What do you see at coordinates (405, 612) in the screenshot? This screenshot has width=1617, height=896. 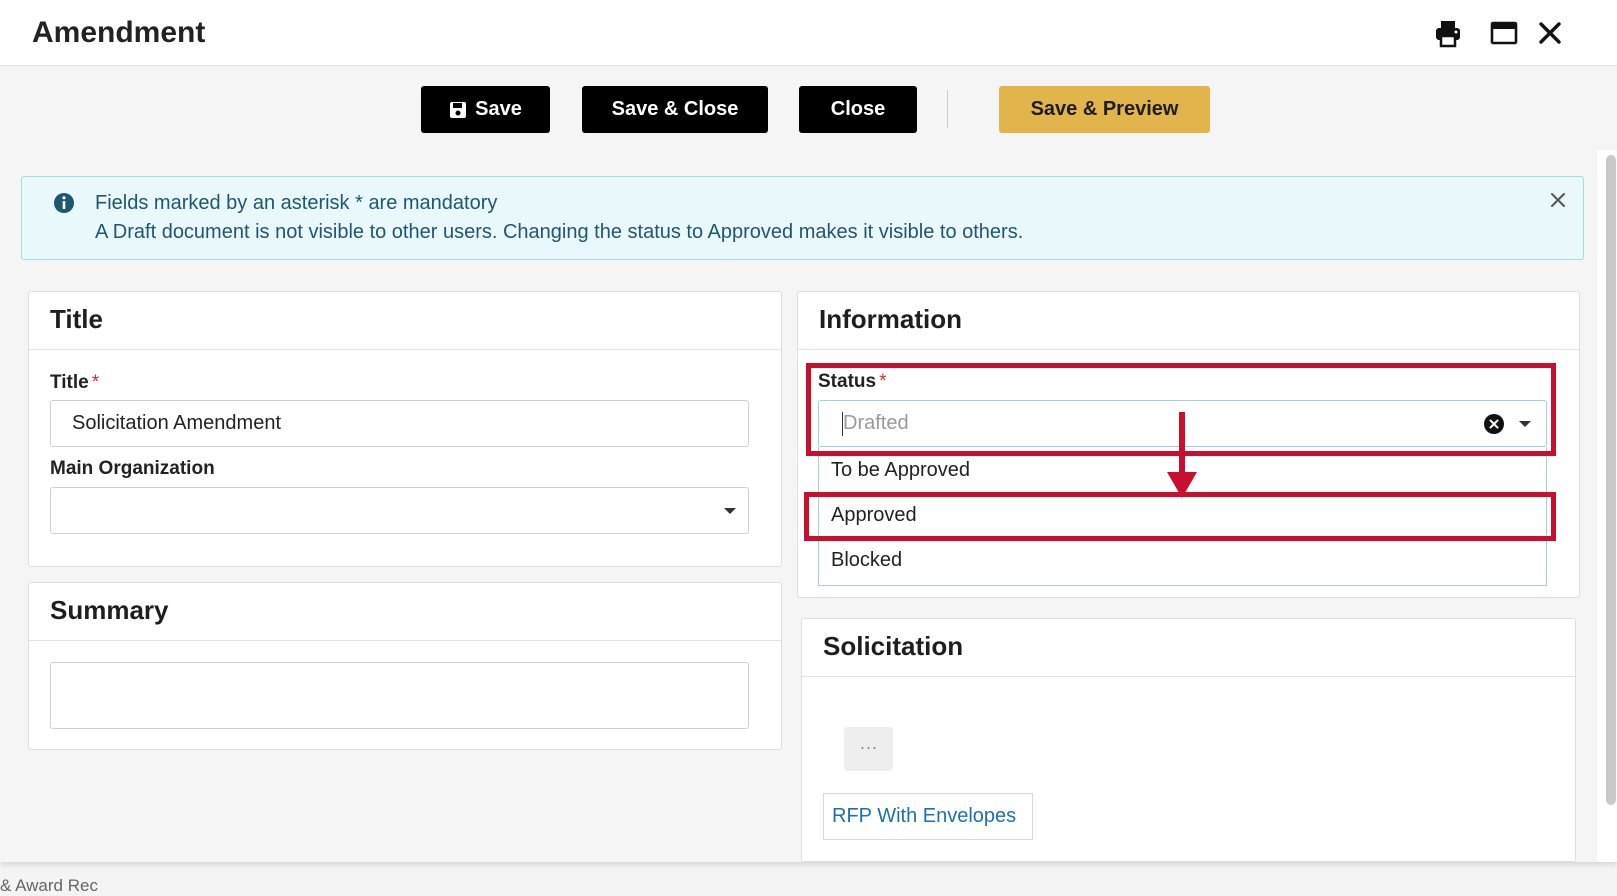 I see `summary-card-header: Summary` at bounding box center [405, 612].